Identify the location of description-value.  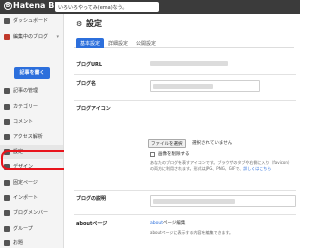
(194, 201).